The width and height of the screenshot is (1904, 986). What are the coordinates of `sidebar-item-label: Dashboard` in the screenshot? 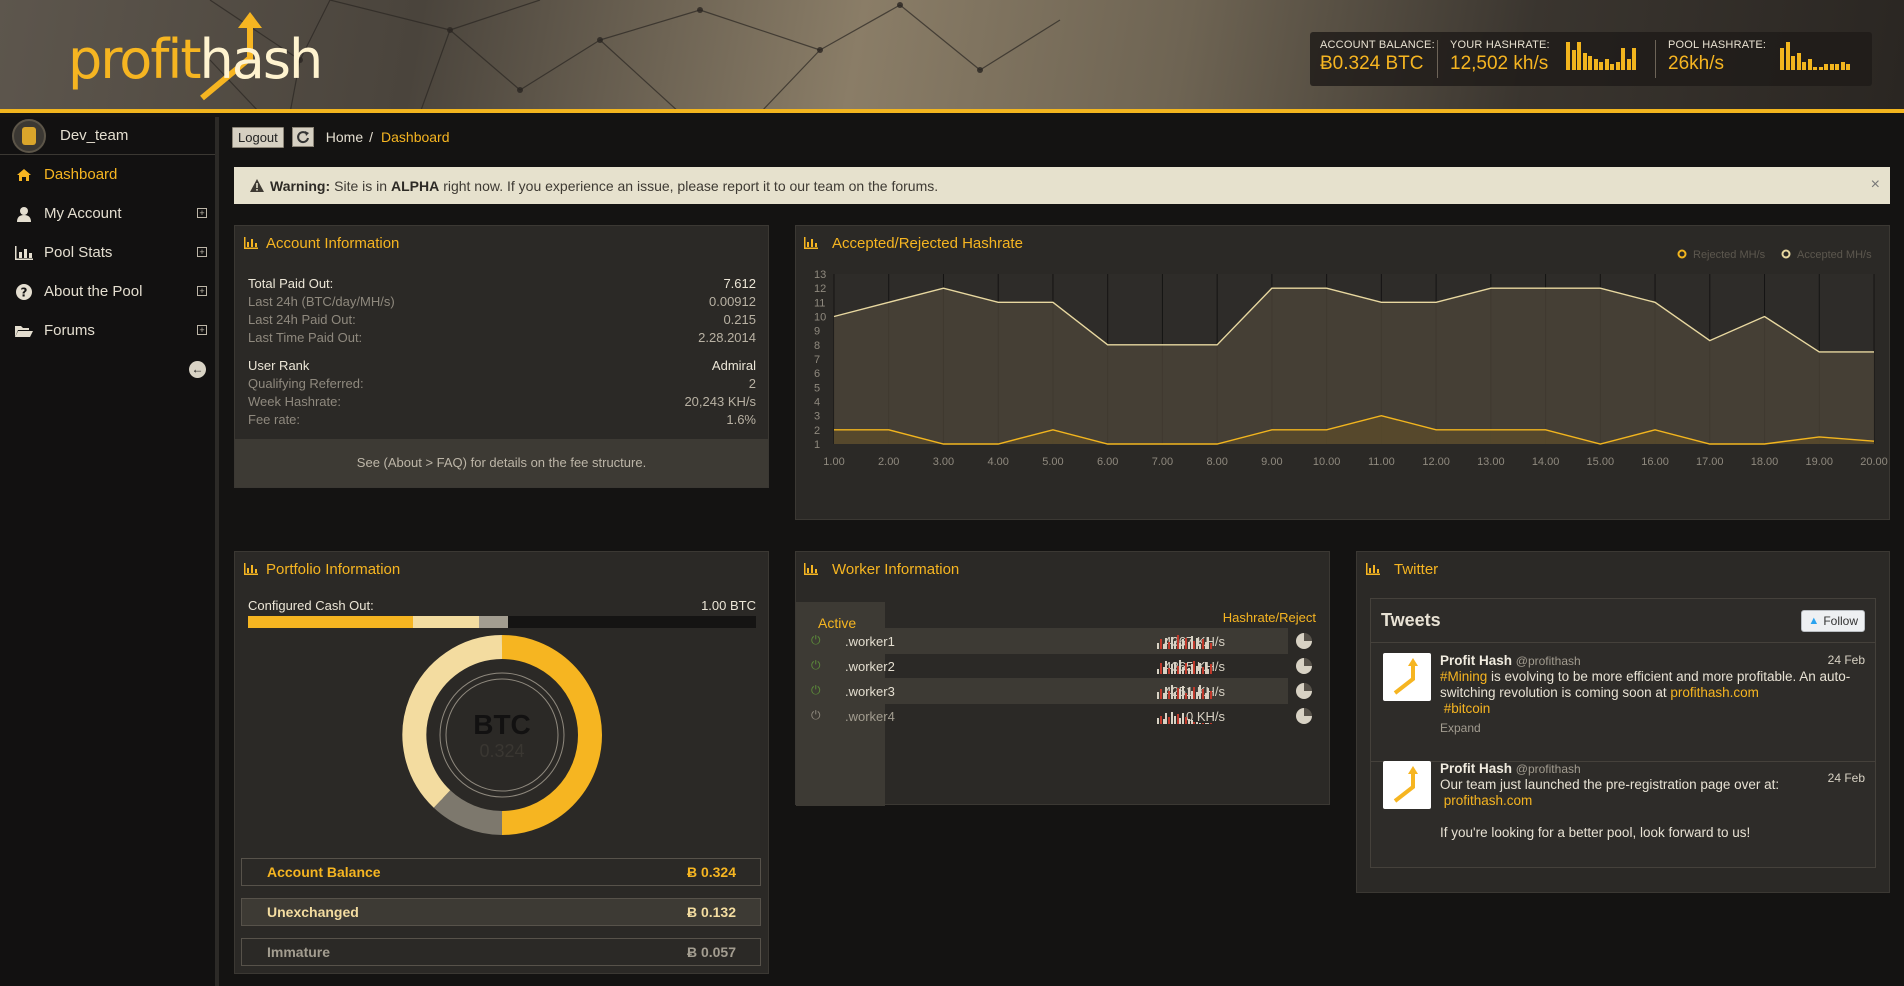 It's located at (81, 174).